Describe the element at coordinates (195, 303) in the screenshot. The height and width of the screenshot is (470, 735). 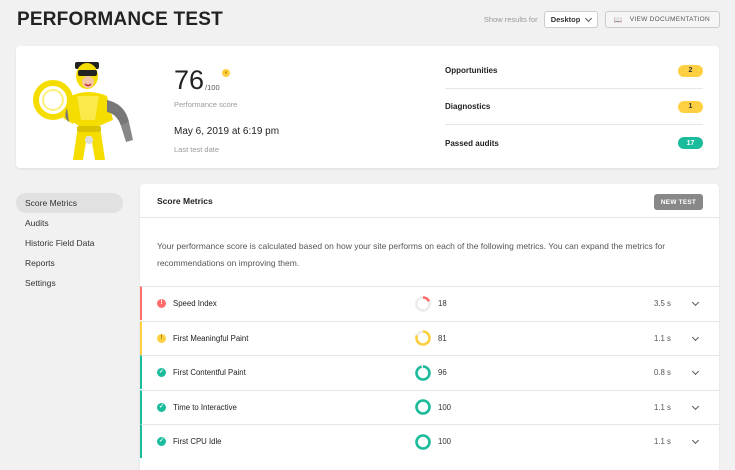
I see `metric-name: Speed Index` at that location.